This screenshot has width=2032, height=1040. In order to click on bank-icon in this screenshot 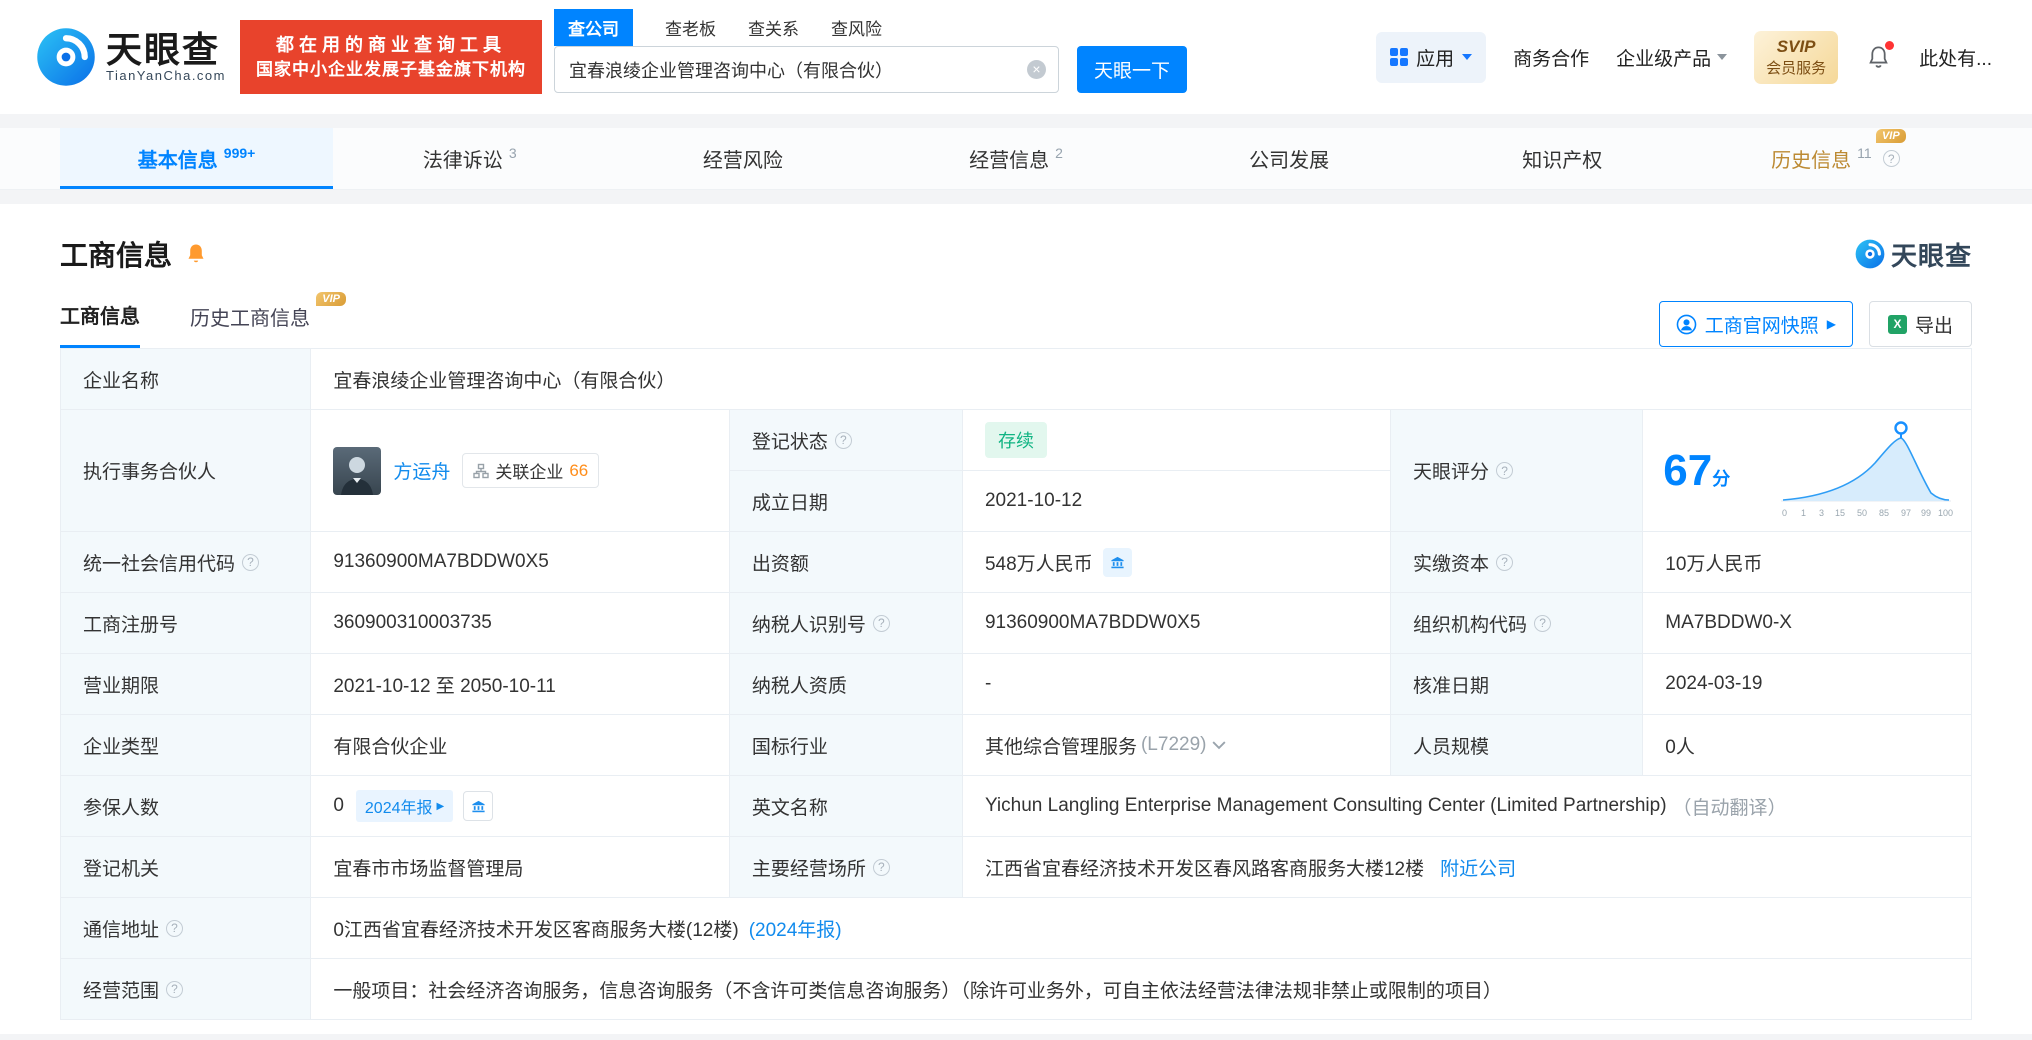, I will do `click(1117, 562)`.